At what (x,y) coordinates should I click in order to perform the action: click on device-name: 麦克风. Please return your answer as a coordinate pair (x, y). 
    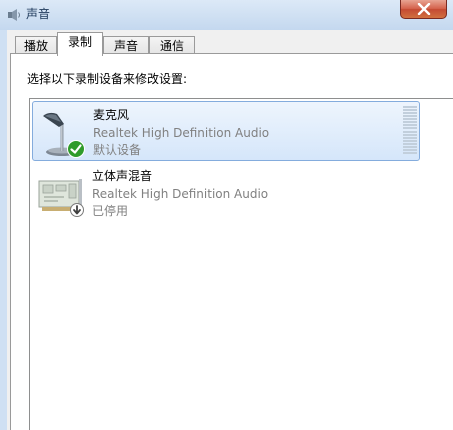
    Looking at the image, I should click on (111, 115).